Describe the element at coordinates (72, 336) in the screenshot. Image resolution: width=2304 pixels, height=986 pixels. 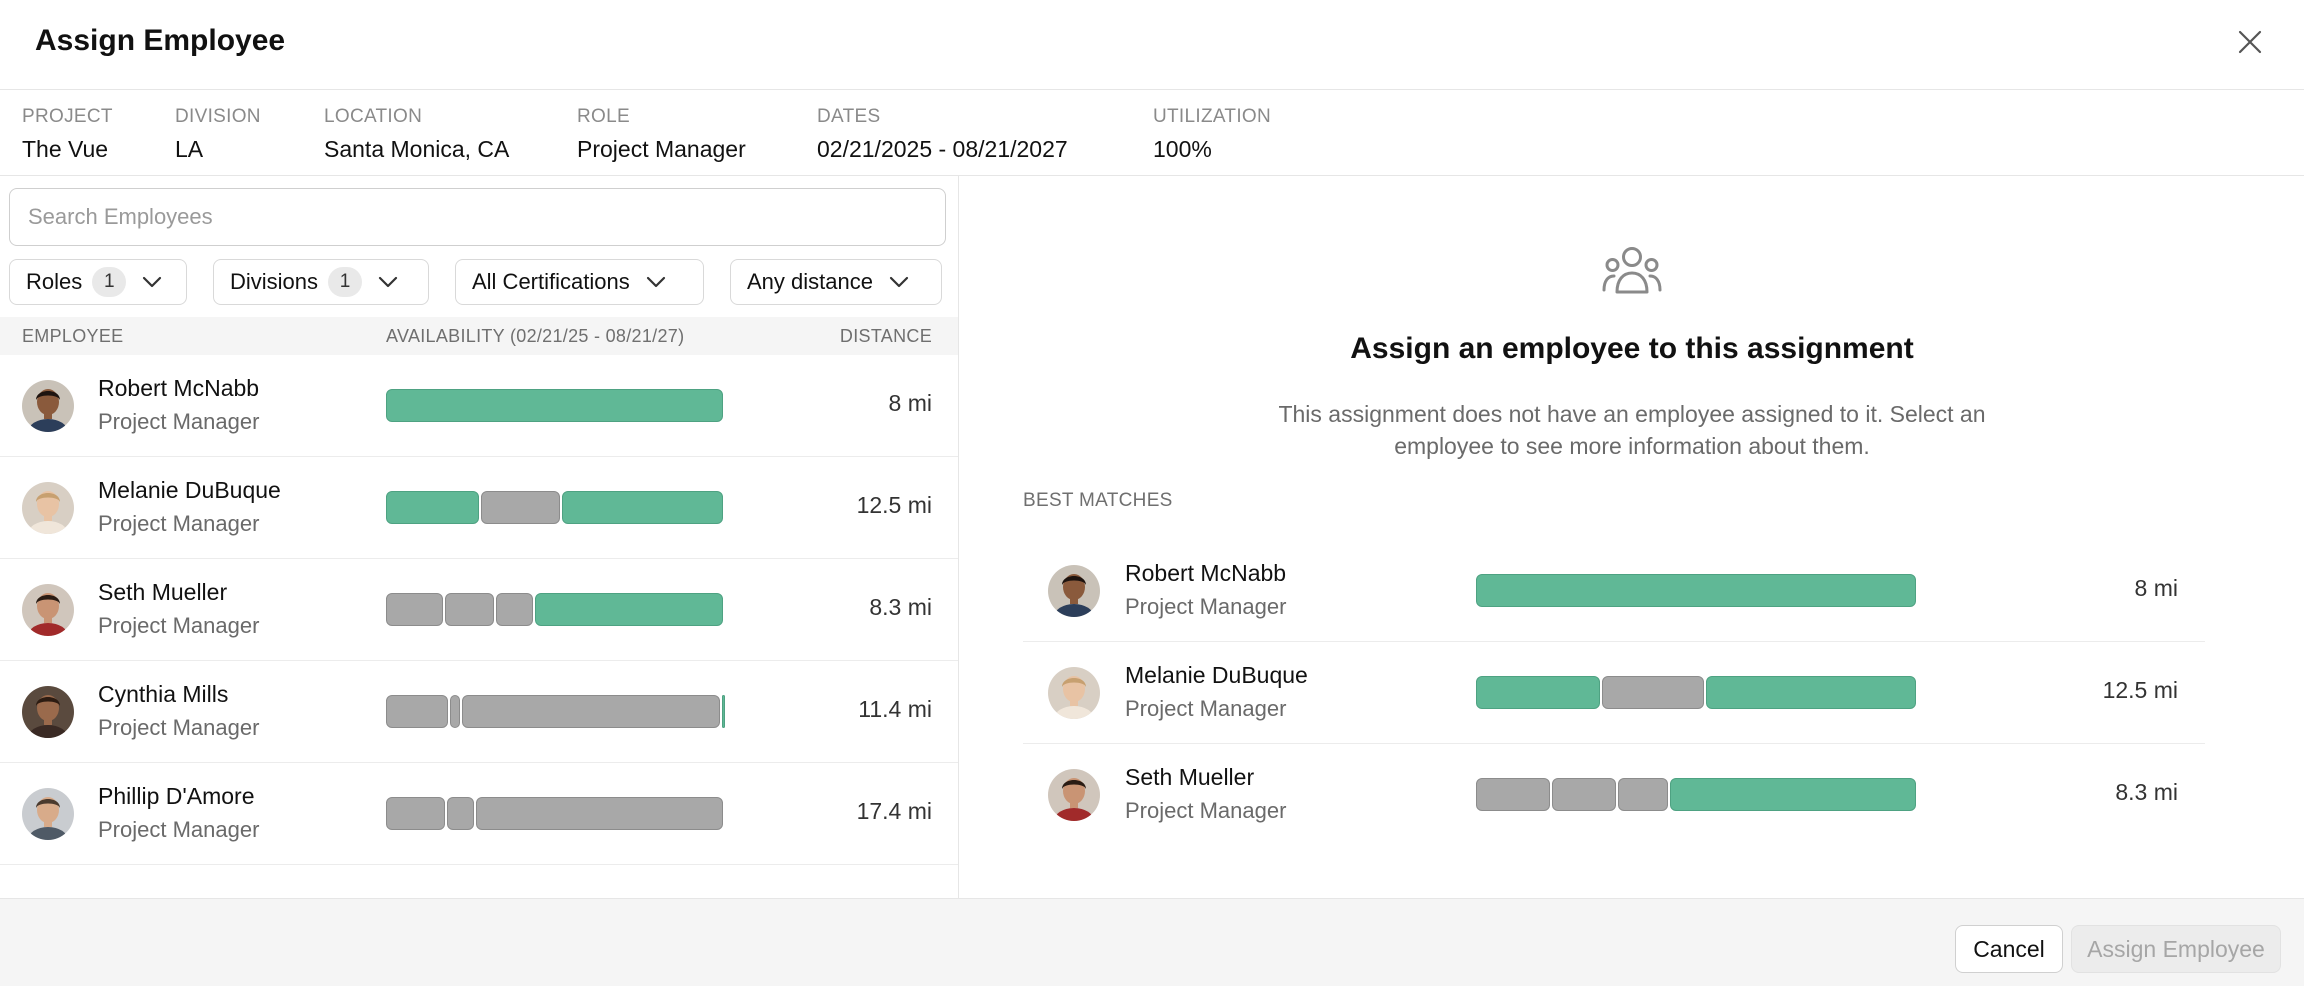
I see `column-employee: EMPLOYEE` at that location.